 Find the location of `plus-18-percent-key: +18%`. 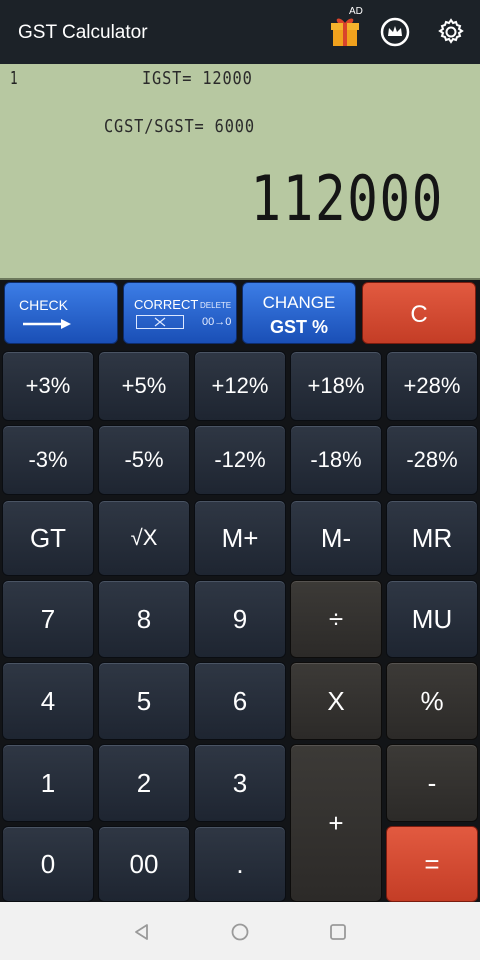

plus-18-percent-key: +18% is located at coordinates (336, 386).